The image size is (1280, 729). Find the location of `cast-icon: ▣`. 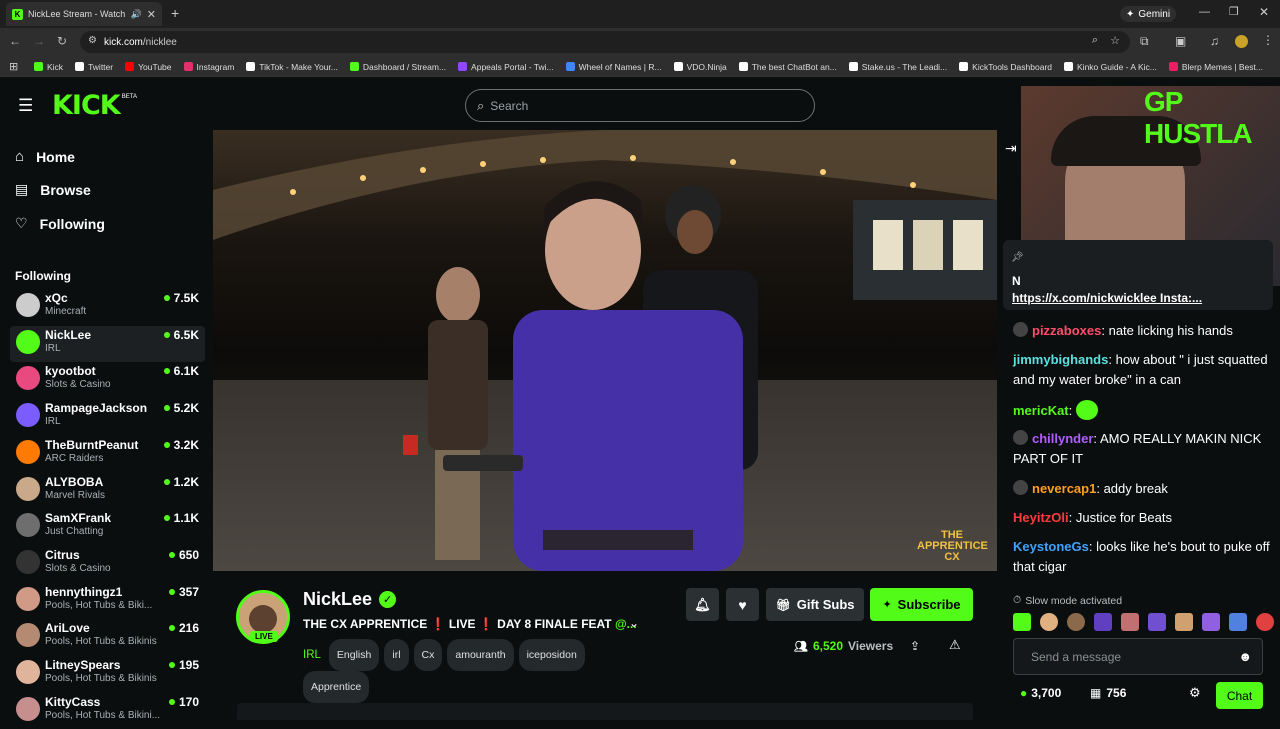

cast-icon: ▣ is located at coordinates (1180, 41).